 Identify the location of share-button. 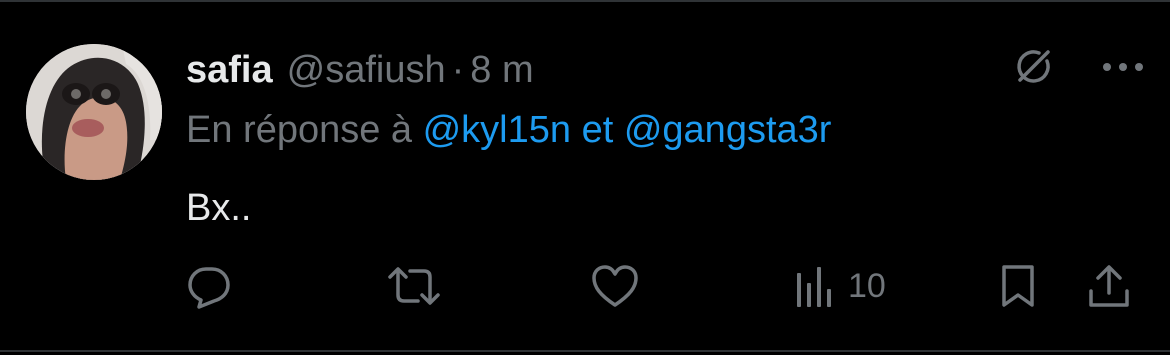
(1109, 286).